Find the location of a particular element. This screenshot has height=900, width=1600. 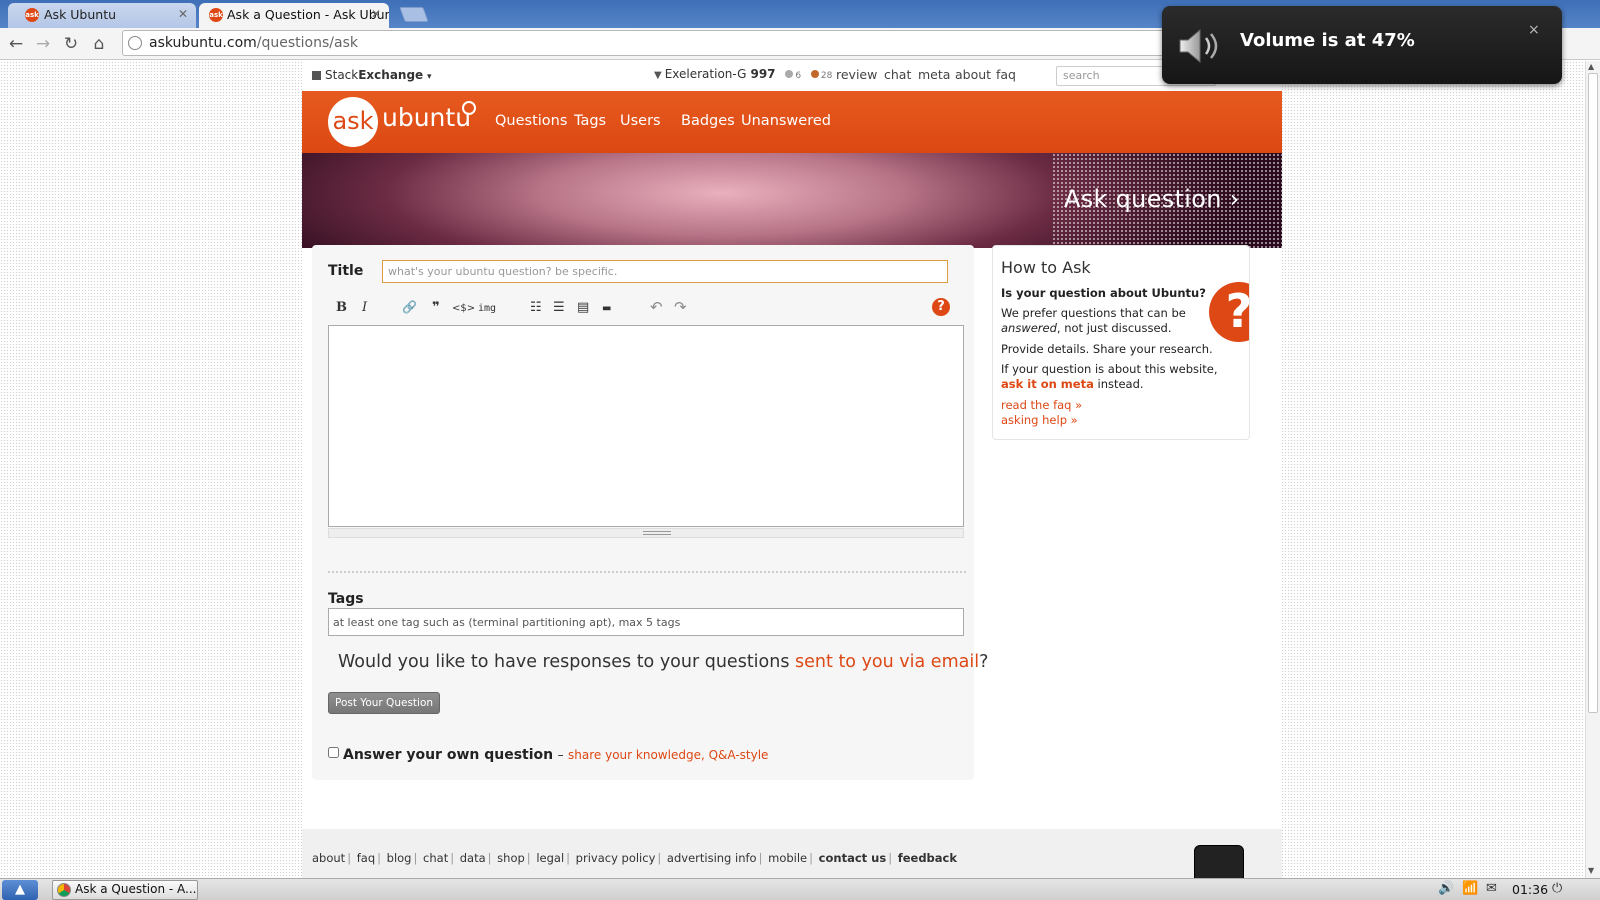

hero-banner: Ask question › is located at coordinates (792, 200).